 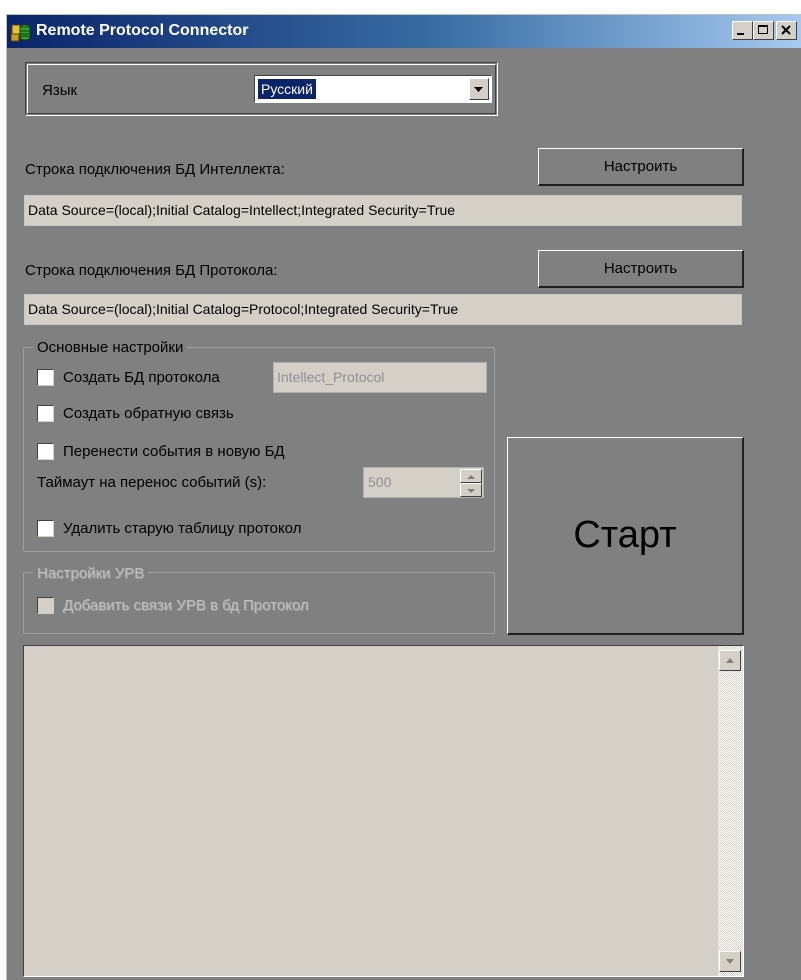 I want to click on scroll-up-button, so click(x=730, y=660).